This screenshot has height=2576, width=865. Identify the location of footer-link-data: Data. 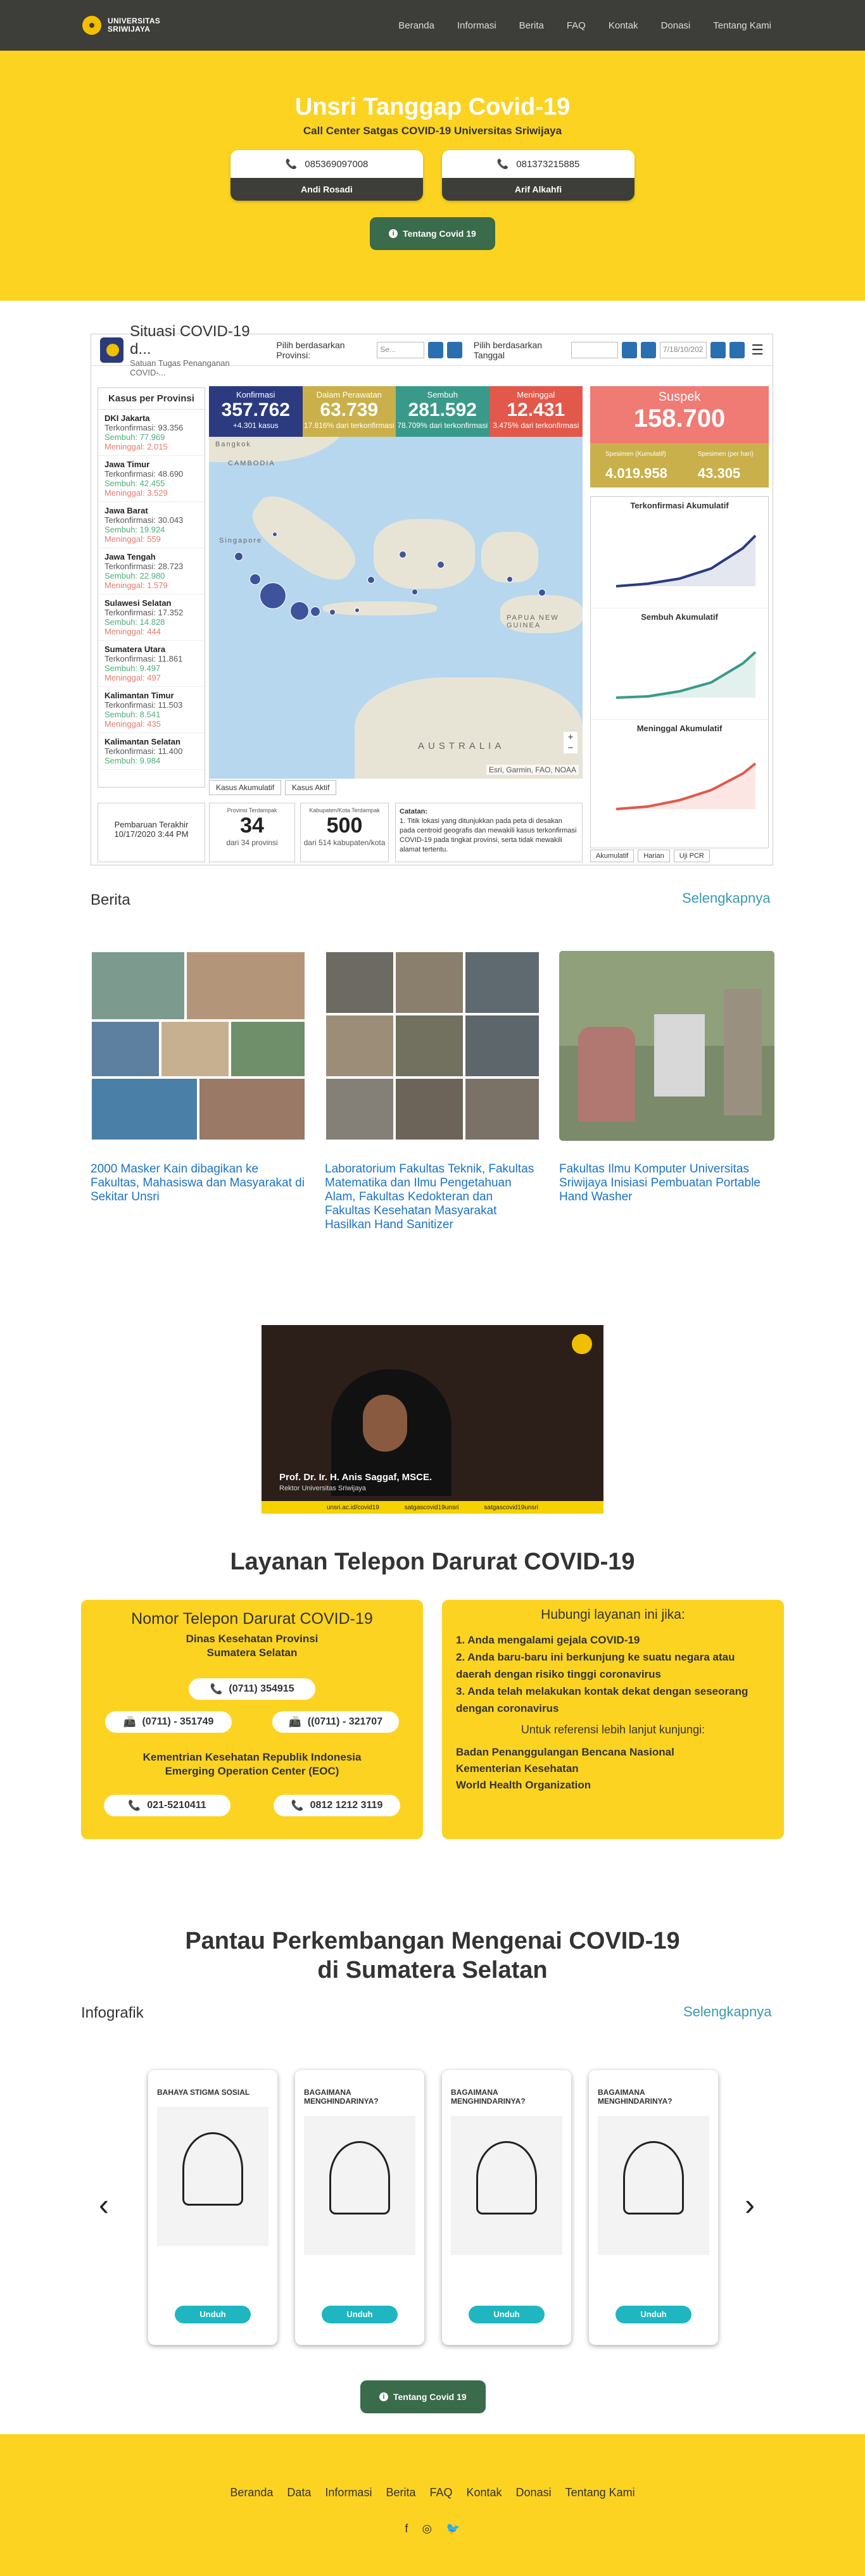
(299, 2492).